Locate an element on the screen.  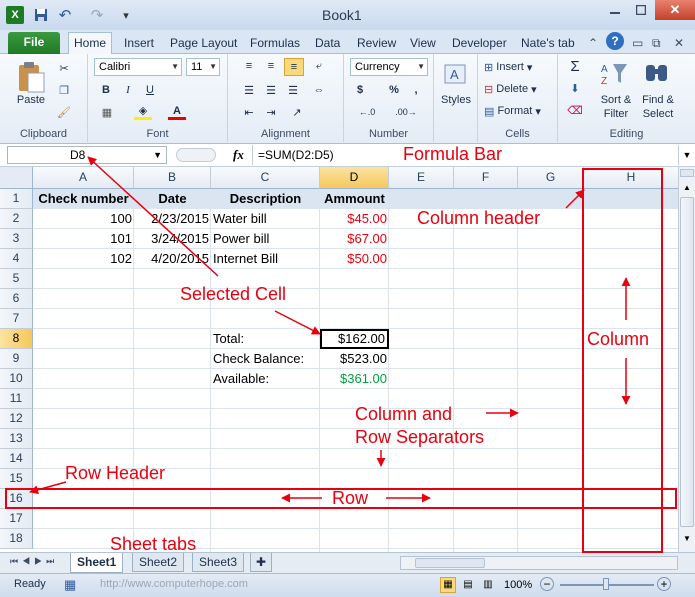
increase-decimal-button: ←.0 is located at coordinates (367, 112).